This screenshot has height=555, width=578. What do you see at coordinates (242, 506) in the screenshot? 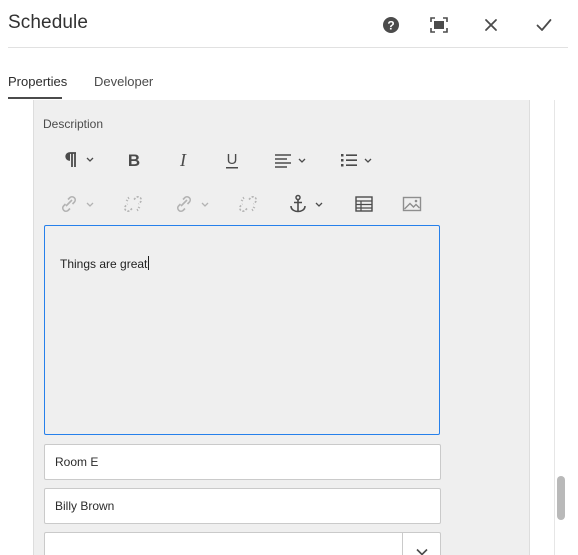
I see `person-field` at bounding box center [242, 506].